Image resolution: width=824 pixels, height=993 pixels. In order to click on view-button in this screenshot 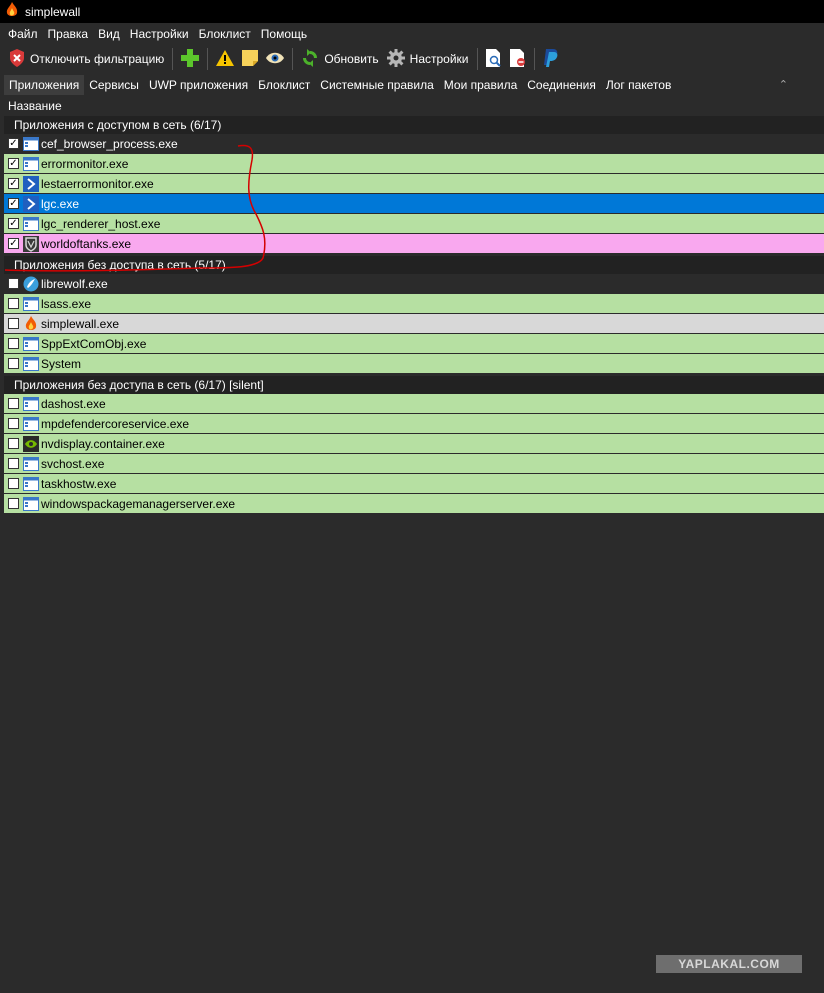, I will do `click(275, 59)`.